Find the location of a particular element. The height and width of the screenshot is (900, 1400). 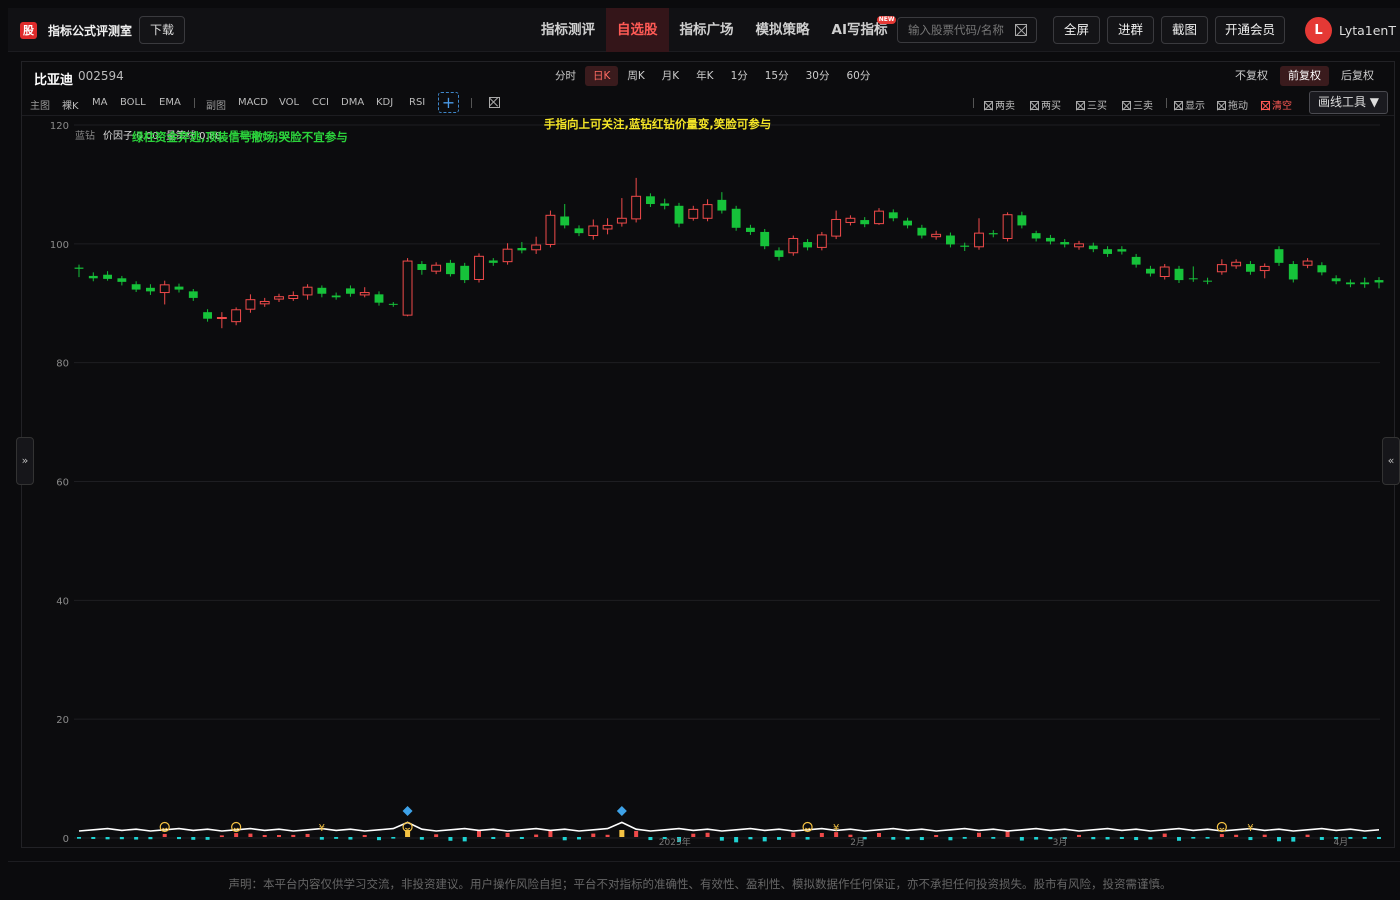

avatar: L is located at coordinates (1318, 30).